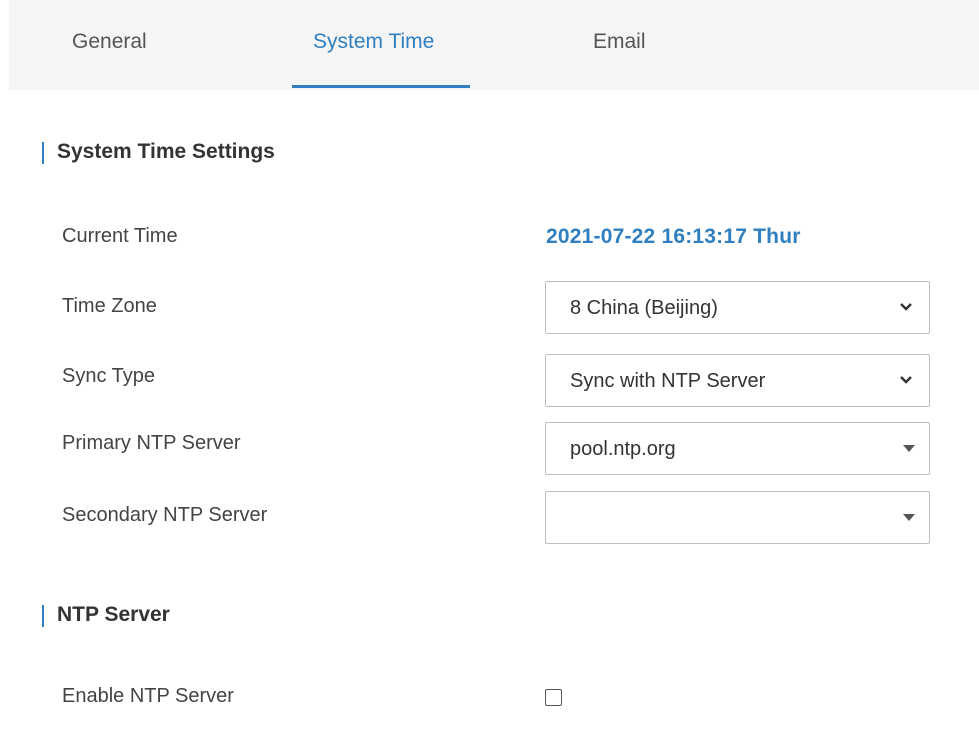 This screenshot has height=748, width=979. I want to click on primary-ntp-server-label: Primary NTP Server, so click(151, 443).